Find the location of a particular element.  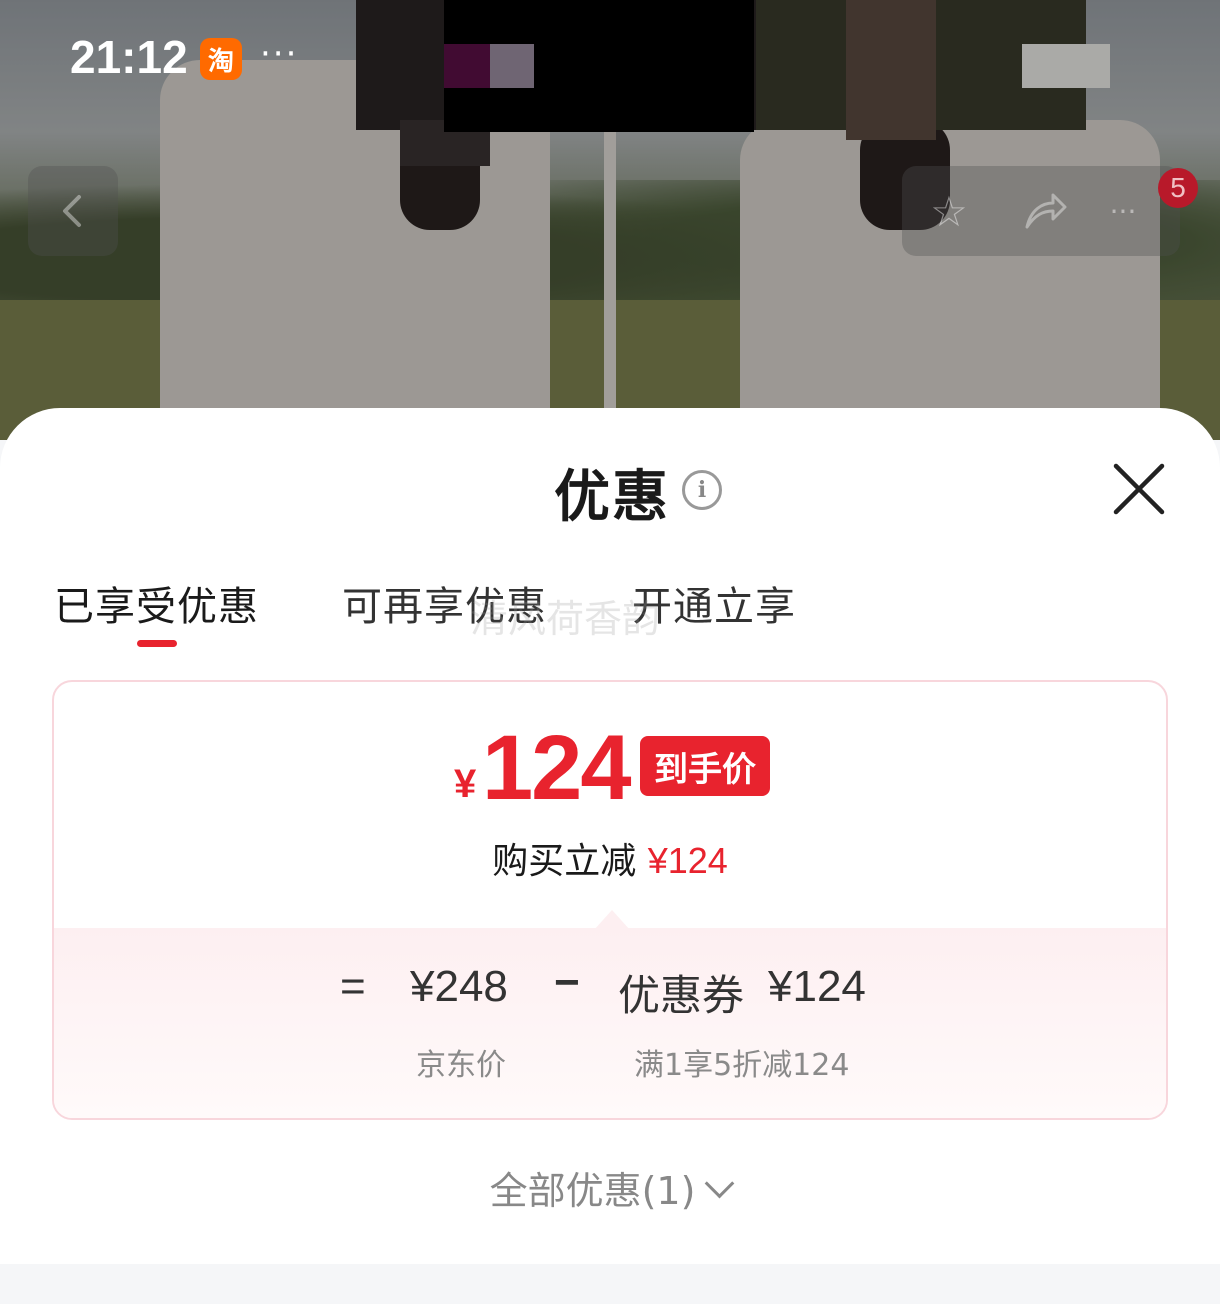

instant-reduction-label: 购买立减 is located at coordinates (564, 861).